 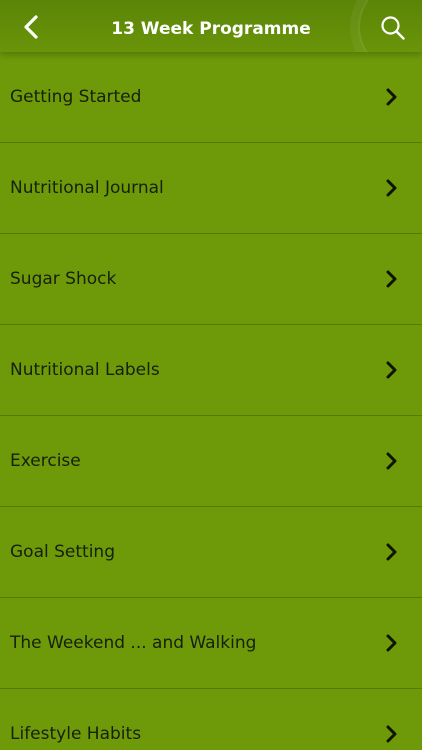 I want to click on list-item-label: Lifestyle Habits, so click(x=76, y=734).